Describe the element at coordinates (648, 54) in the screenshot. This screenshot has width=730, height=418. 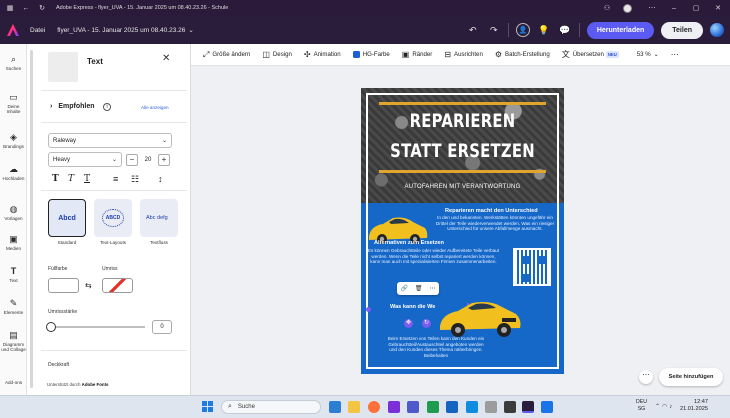
I see `zoom-select: 53 % ⌄` at that location.